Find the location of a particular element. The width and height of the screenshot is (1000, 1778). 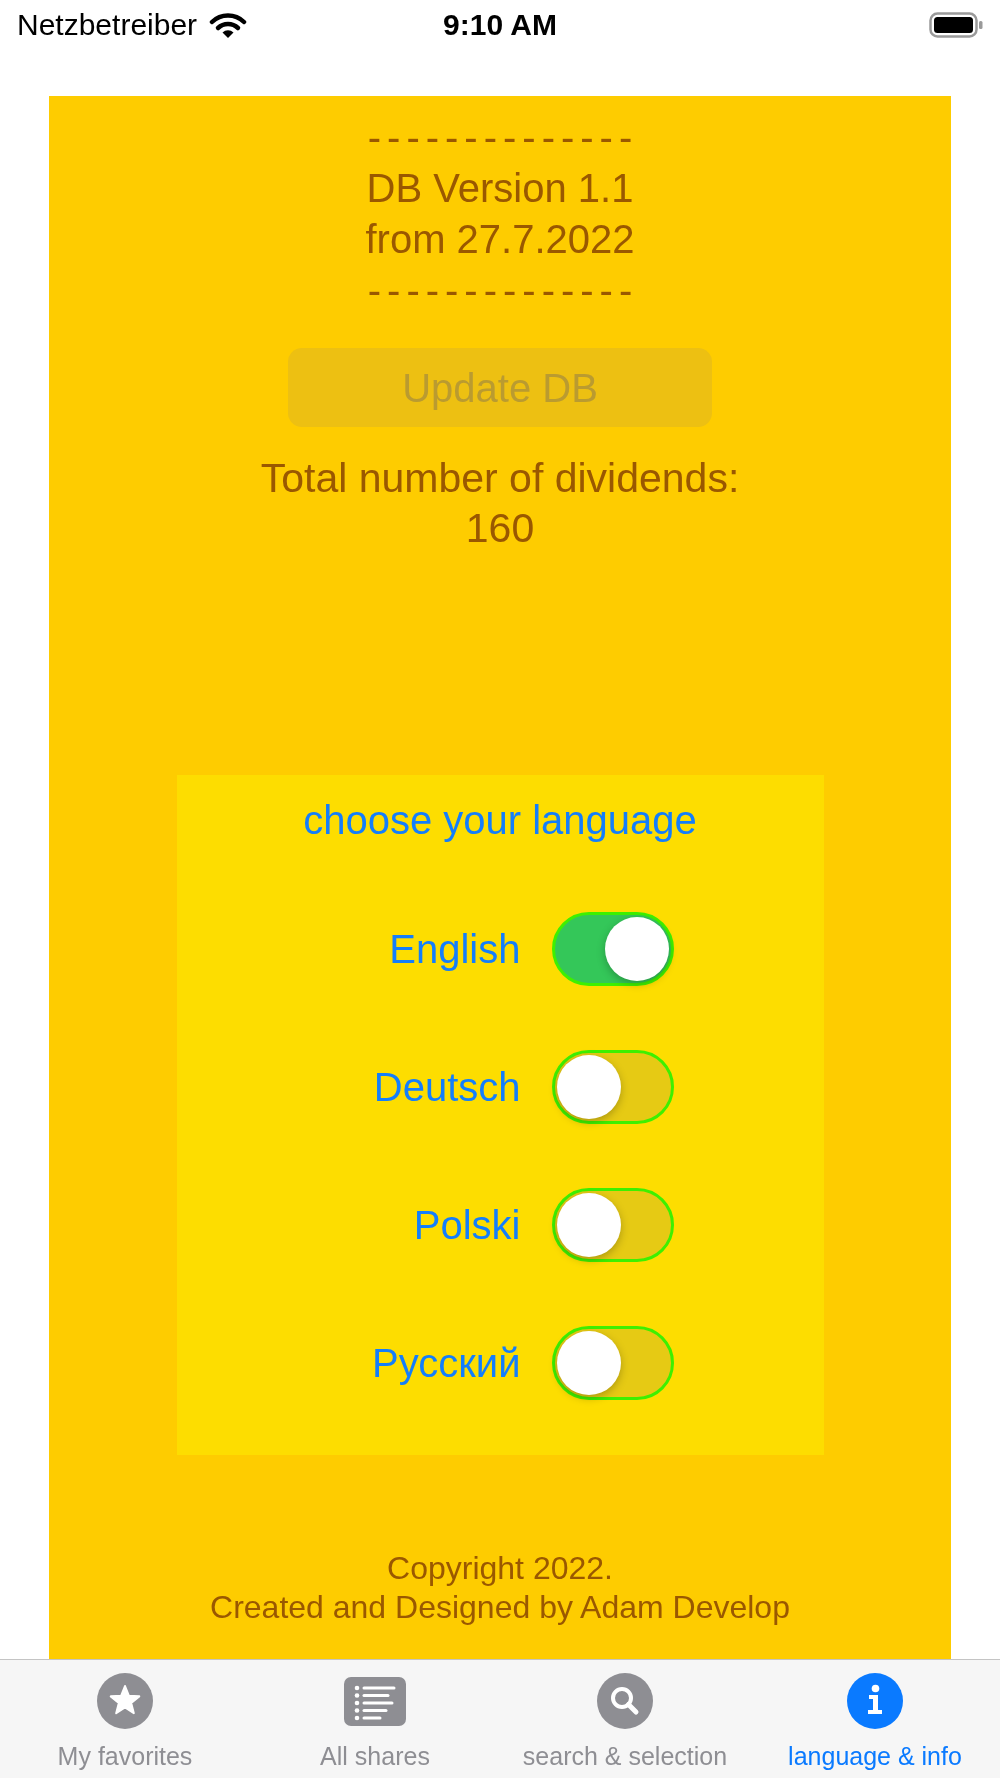

credit-text: Created and Designed by Adam Develop is located at coordinates (500, 1607).